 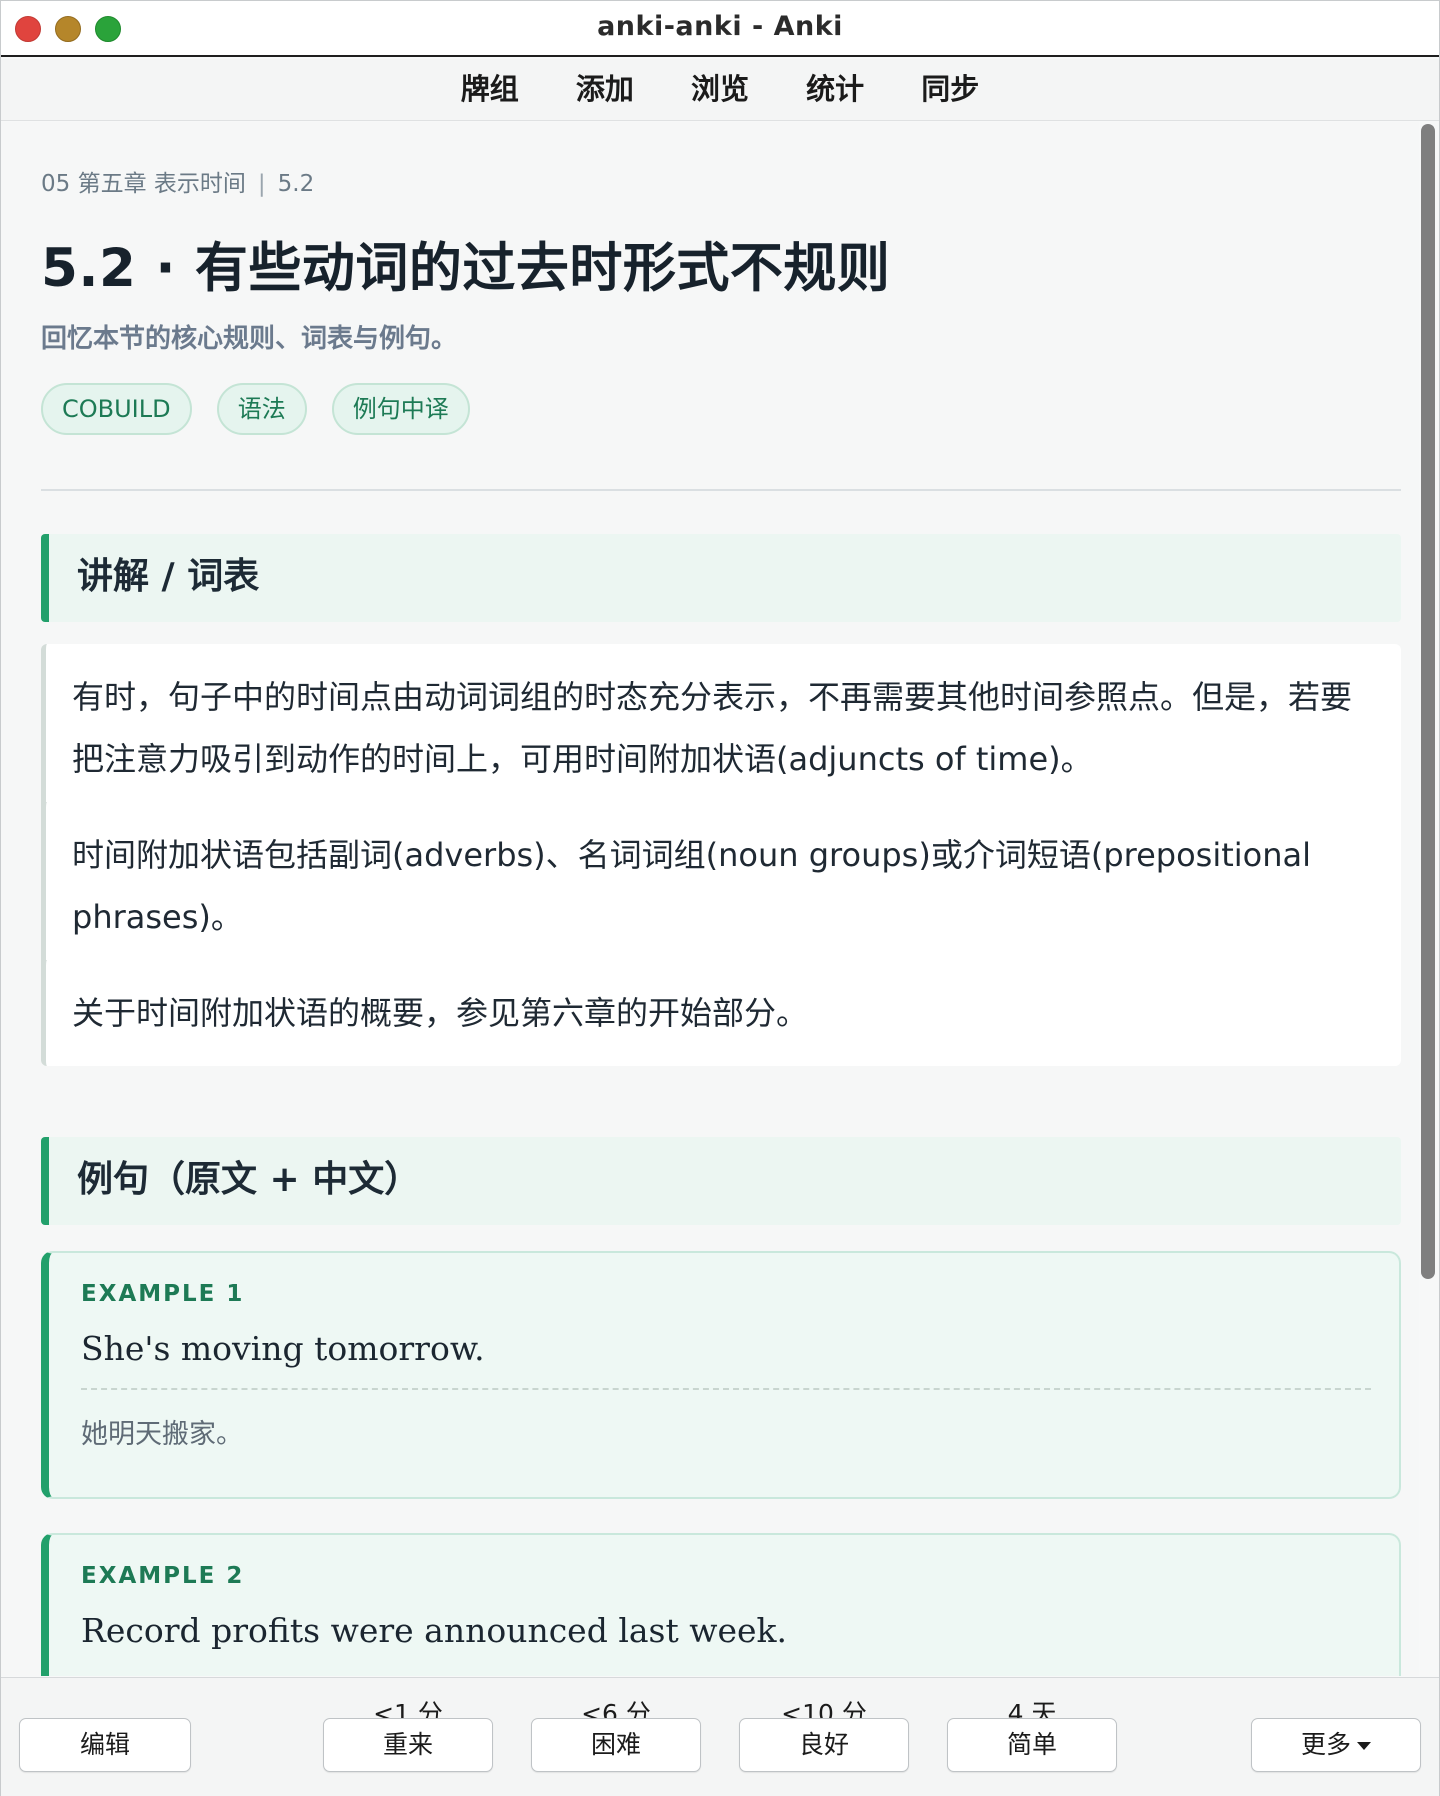 What do you see at coordinates (296, 184) in the screenshot?
I see `breadcrumb-section: 5.2` at bounding box center [296, 184].